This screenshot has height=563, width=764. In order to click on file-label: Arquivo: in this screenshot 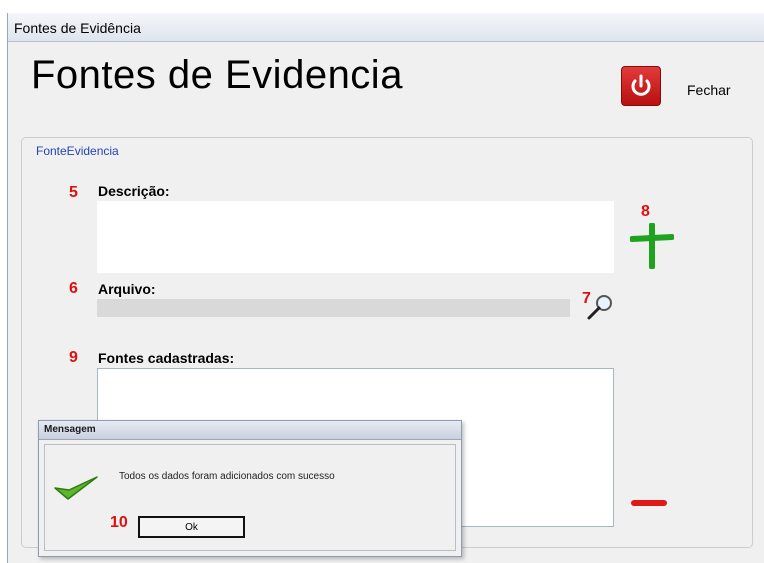, I will do `click(127, 289)`.